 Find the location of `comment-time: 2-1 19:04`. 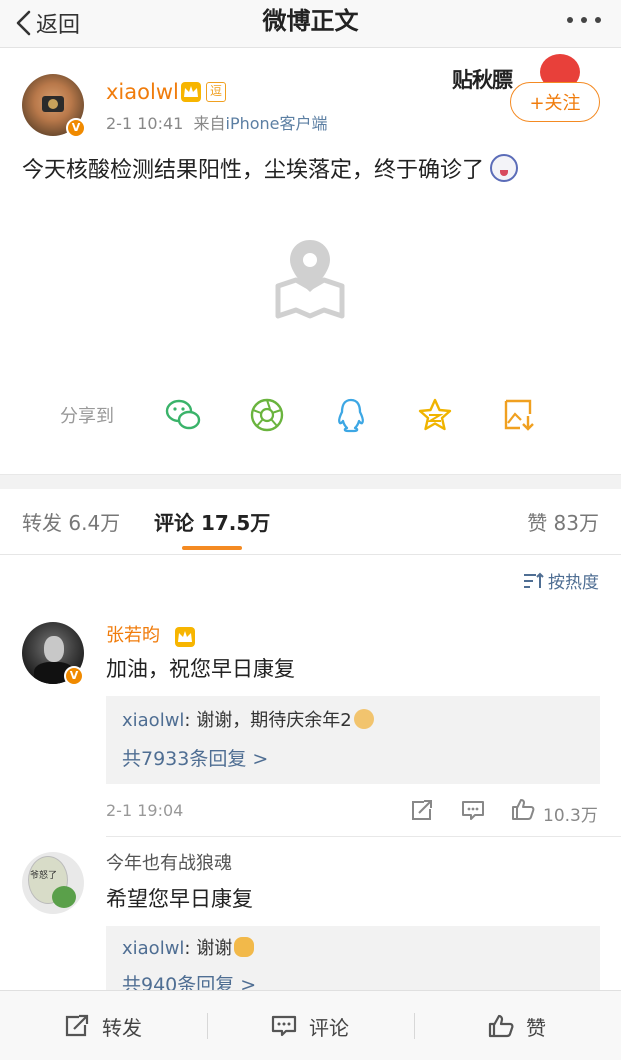

comment-time: 2-1 19:04 is located at coordinates (145, 810).